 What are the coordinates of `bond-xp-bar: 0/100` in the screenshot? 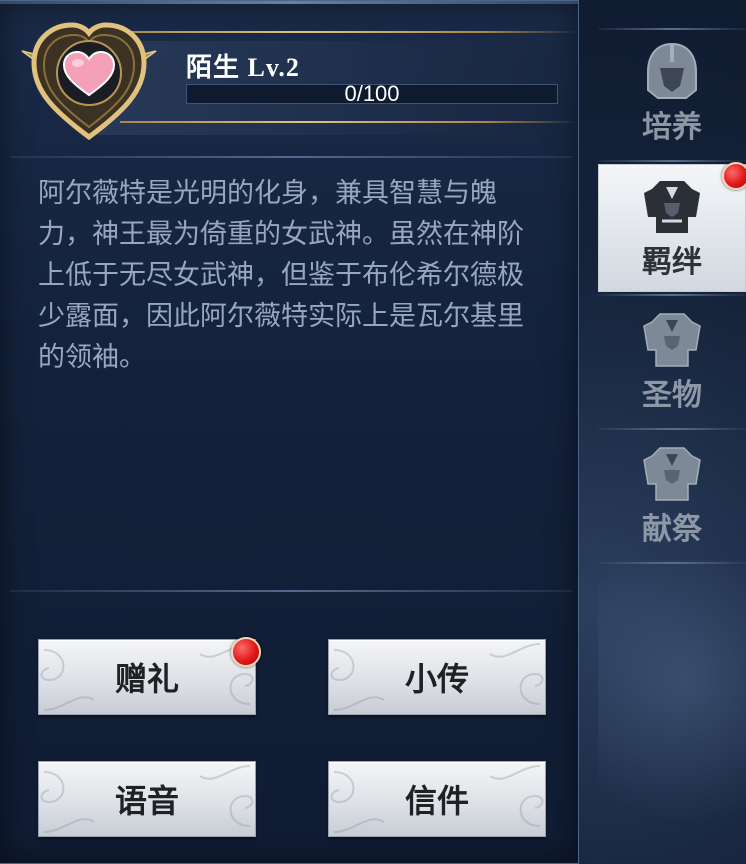 It's located at (372, 93).